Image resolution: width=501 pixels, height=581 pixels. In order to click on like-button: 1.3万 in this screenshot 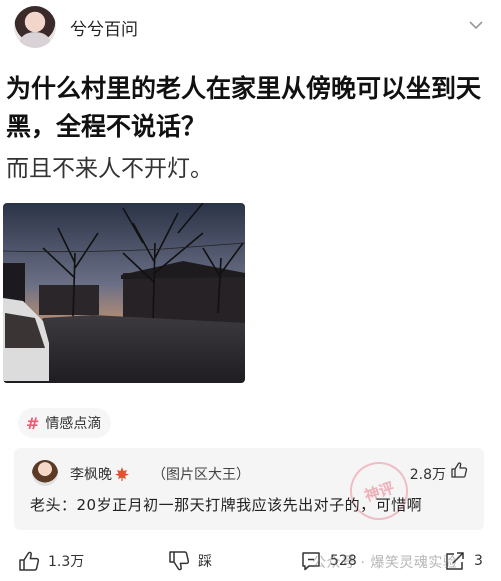, I will do `click(51, 561)`.